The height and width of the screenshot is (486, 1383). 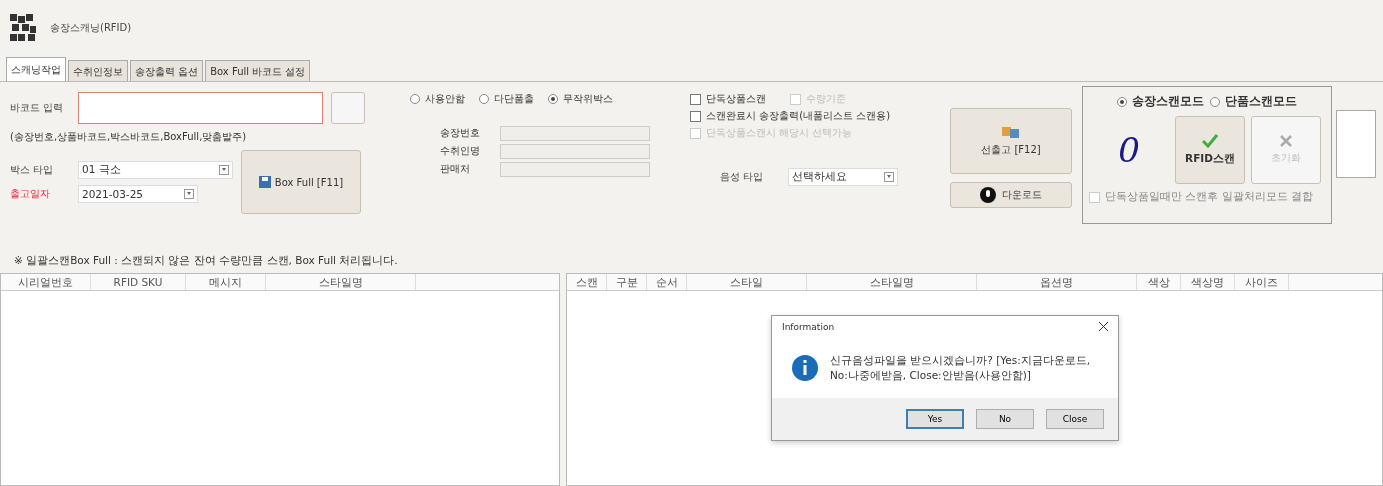 What do you see at coordinates (348, 108) in the screenshot?
I see `barcode-side-button` at bounding box center [348, 108].